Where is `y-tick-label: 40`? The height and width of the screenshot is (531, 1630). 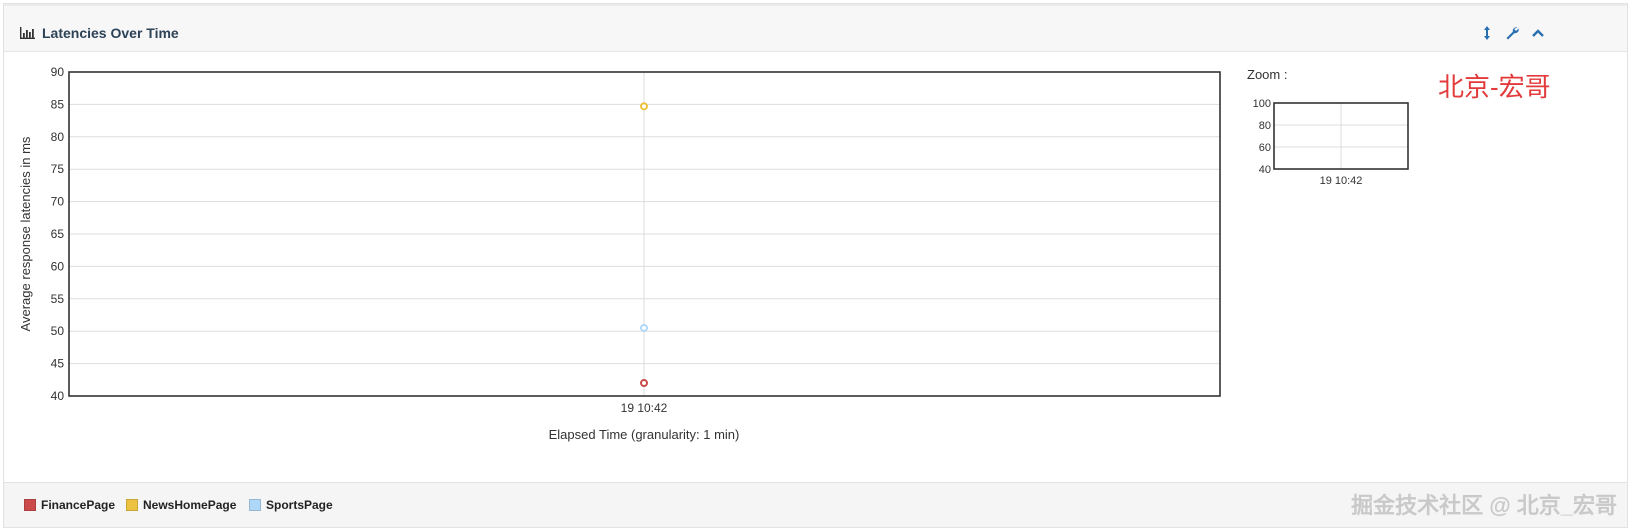 y-tick-label: 40 is located at coordinates (58, 396).